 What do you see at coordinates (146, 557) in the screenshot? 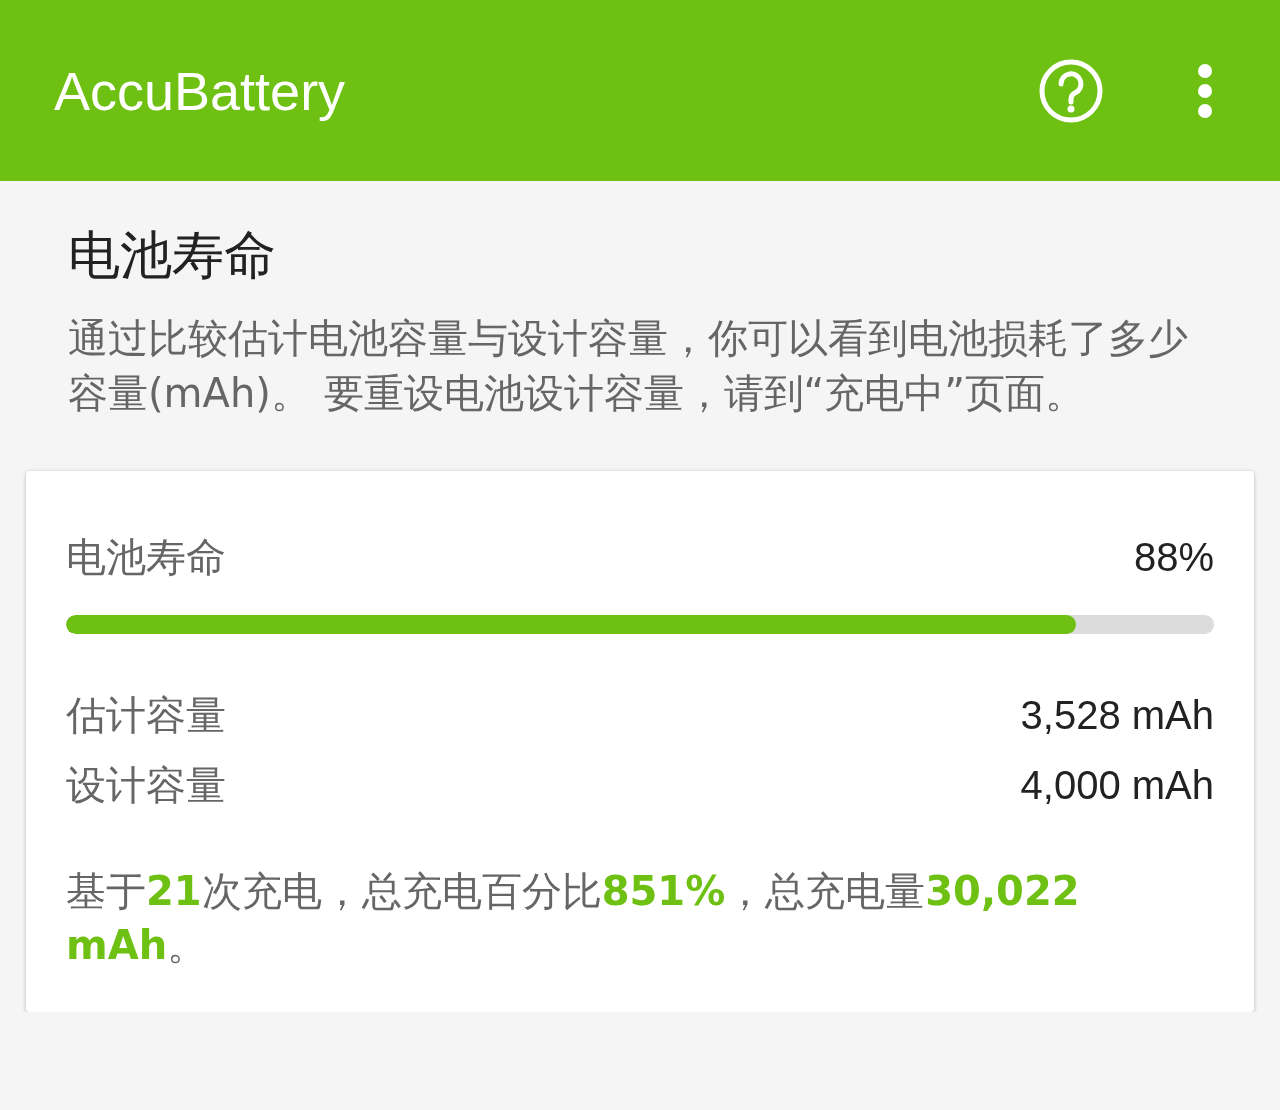
I see `health-label: 电池寿命` at bounding box center [146, 557].